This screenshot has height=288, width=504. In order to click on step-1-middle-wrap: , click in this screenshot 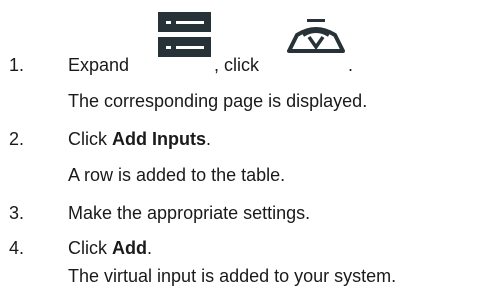, I will do `click(236, 65)`.